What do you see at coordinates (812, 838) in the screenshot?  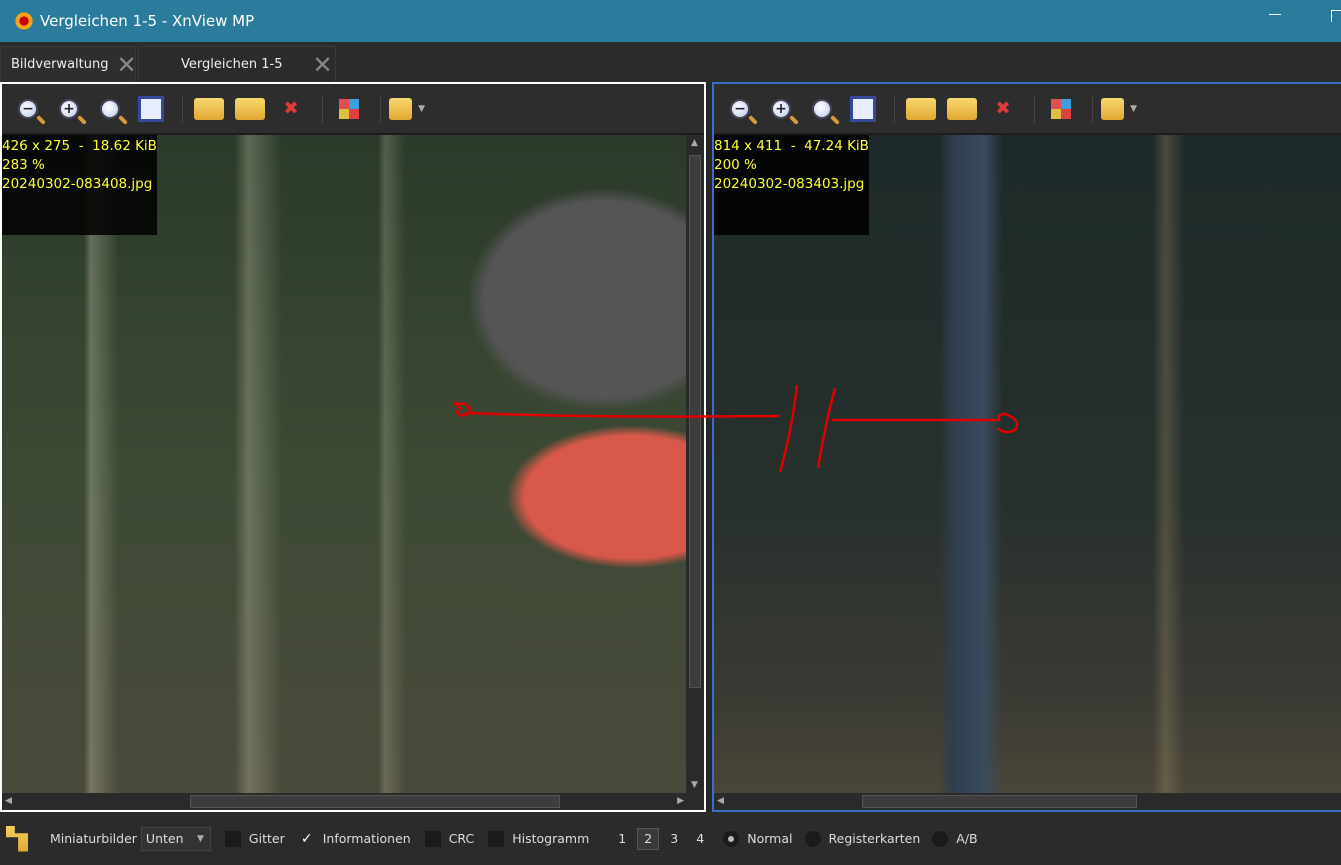 I see `mode-tabs-radio` at bounding box center [812, 838].